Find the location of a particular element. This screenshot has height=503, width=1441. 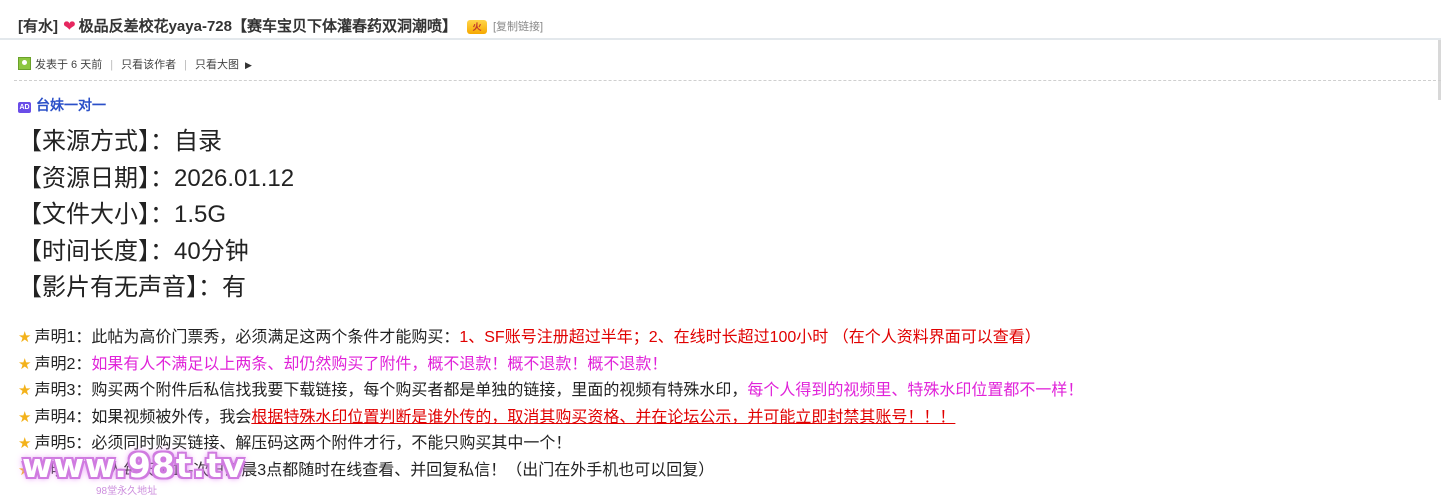

only-images-link: 只看大图 is located at coordinates (217, 65).